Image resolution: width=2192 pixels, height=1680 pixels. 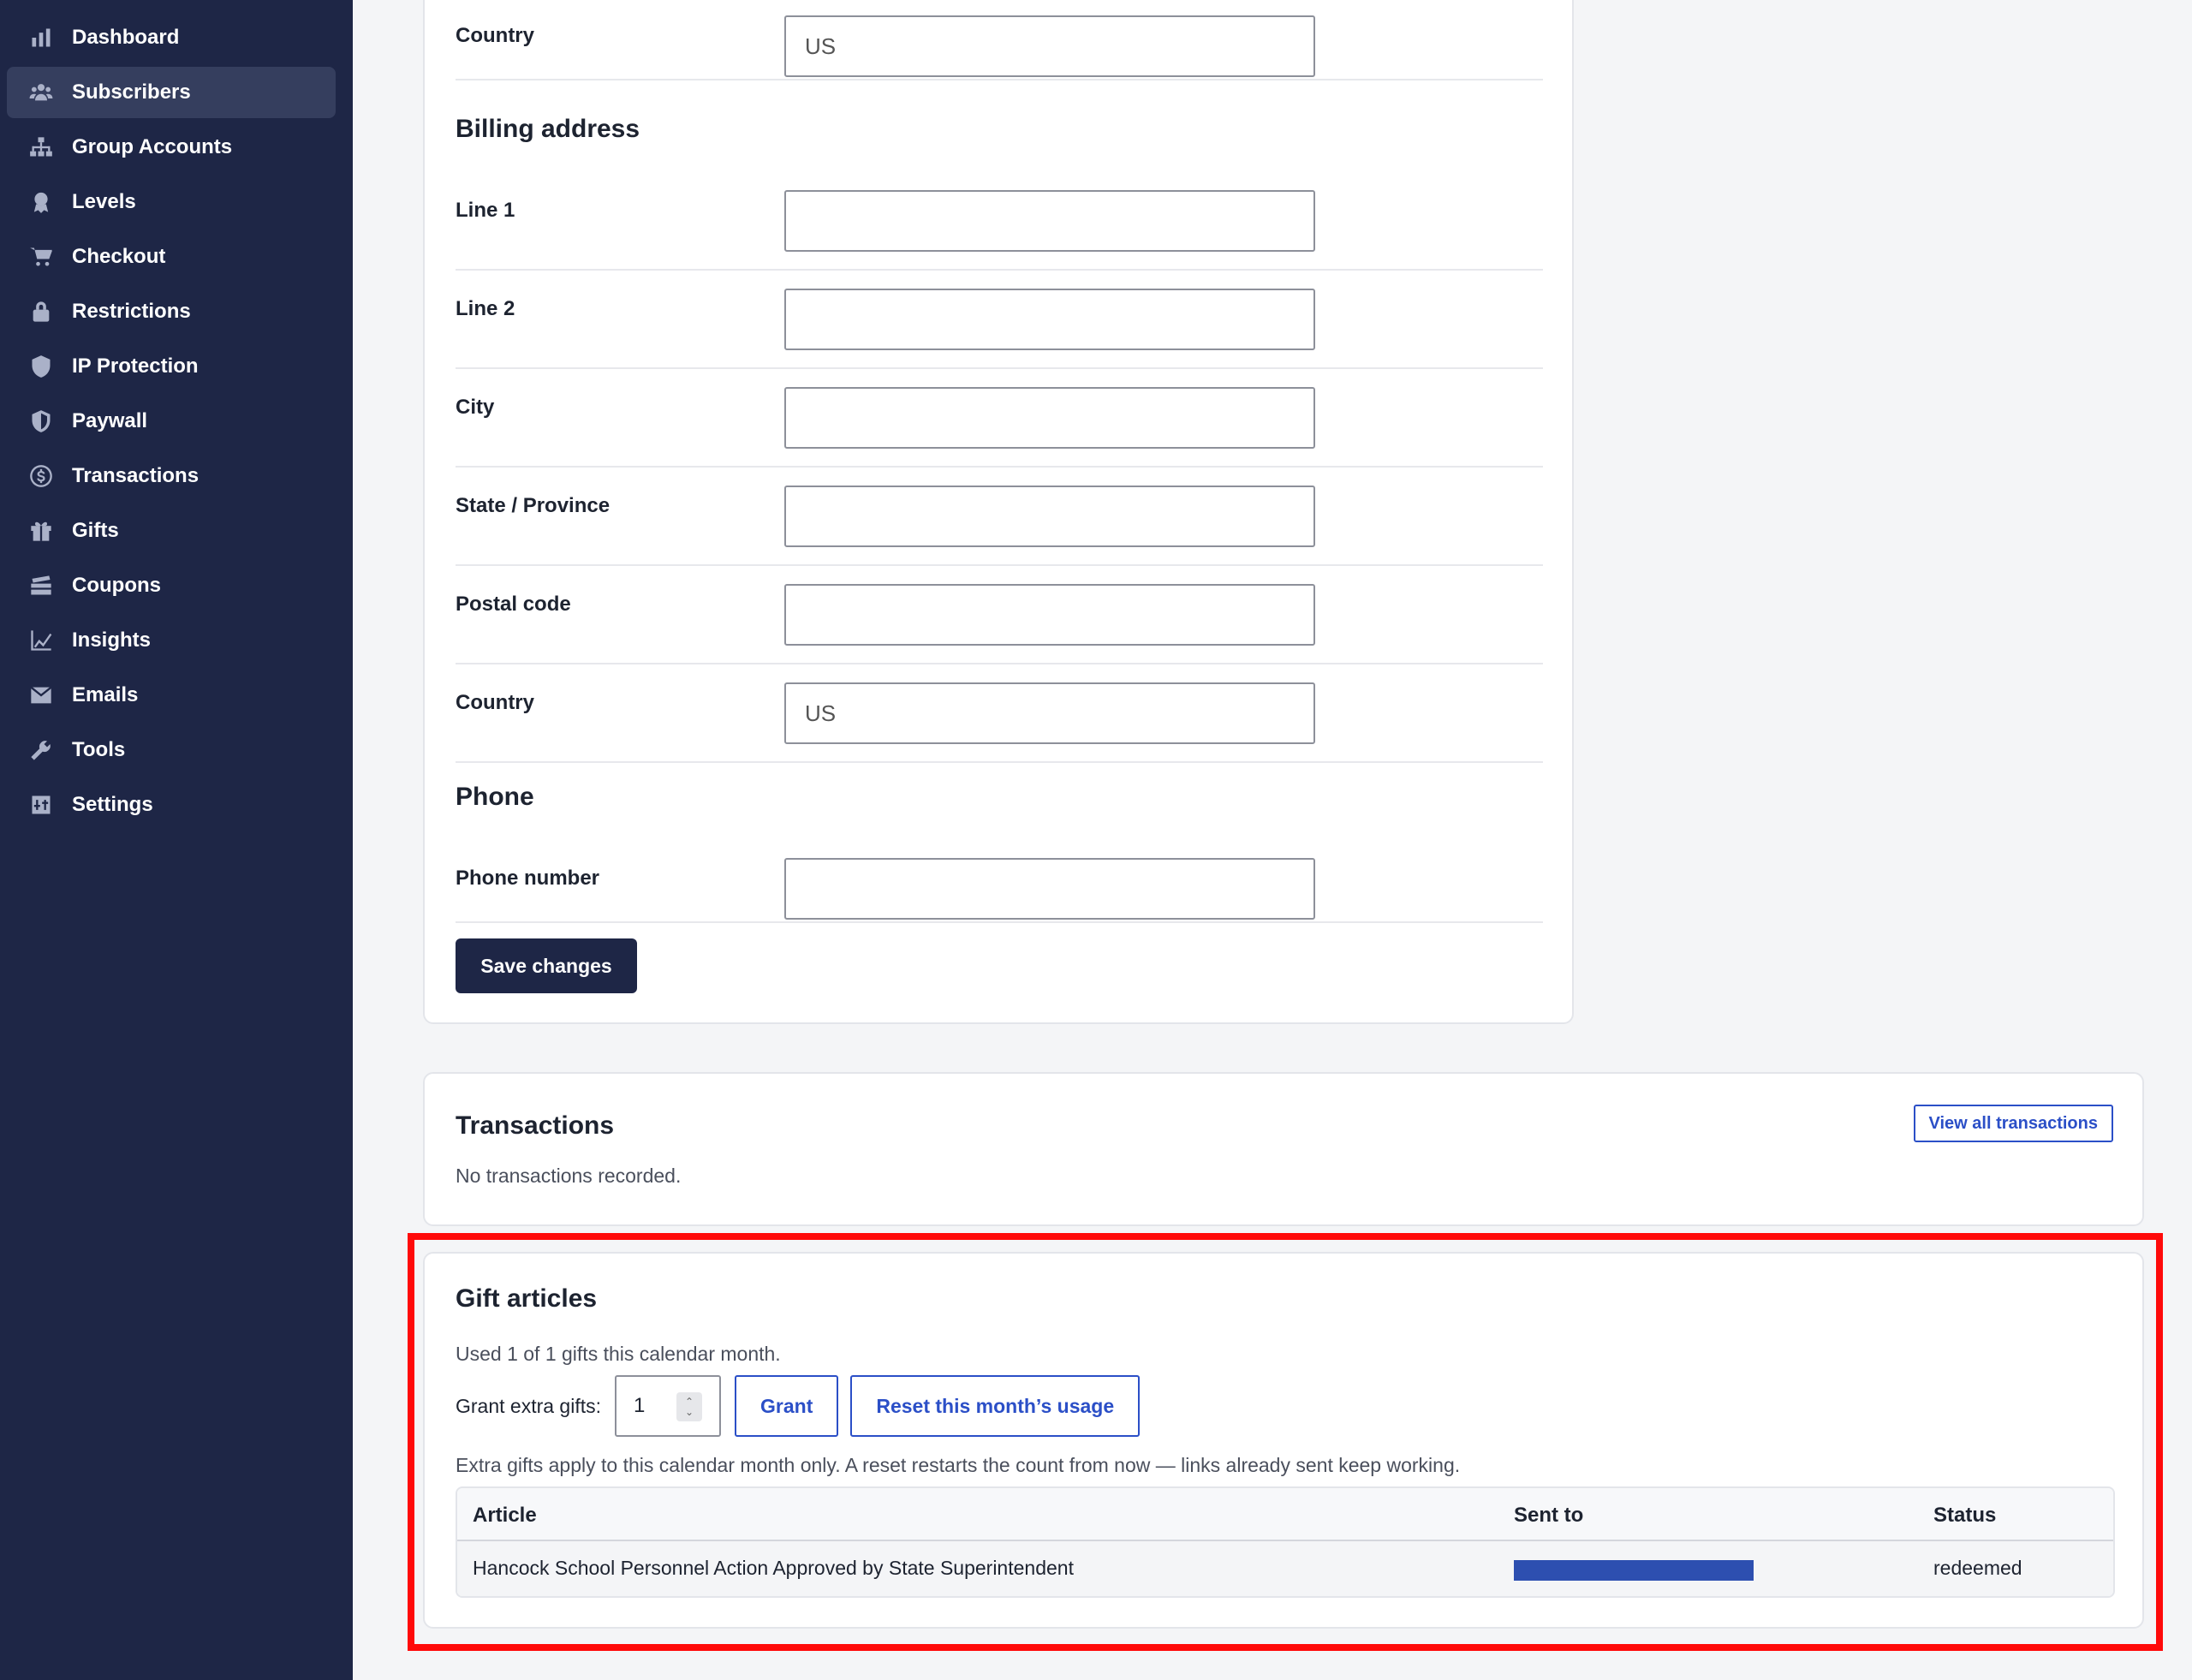 What do you see at coordinates (569, 1176) in the screenshot?
I see `transactions-empty-text: No transactions recorded.` at bounding box center [569, 1176].